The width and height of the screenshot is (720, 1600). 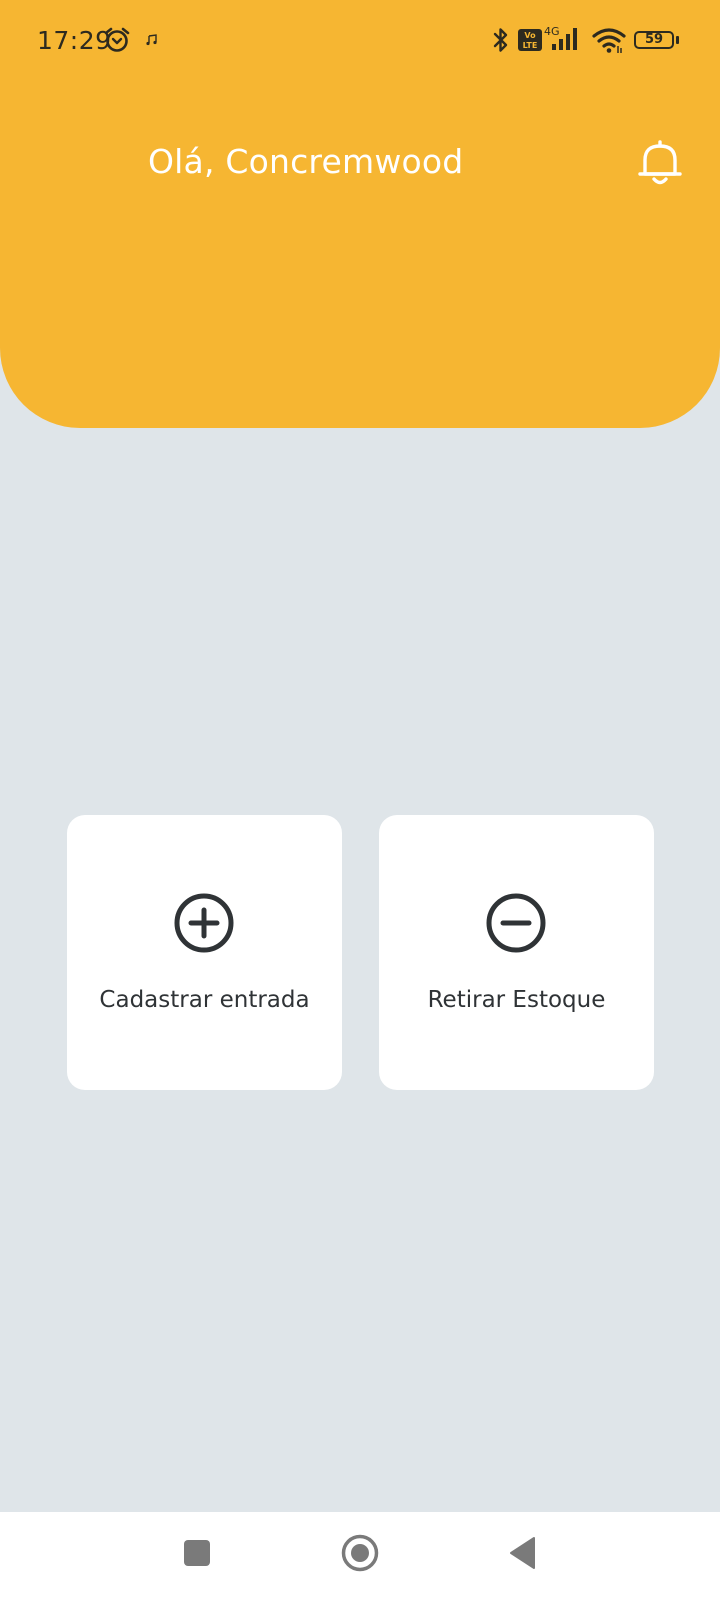 I want to click on alarm-icon, so click(x=117, y=39).